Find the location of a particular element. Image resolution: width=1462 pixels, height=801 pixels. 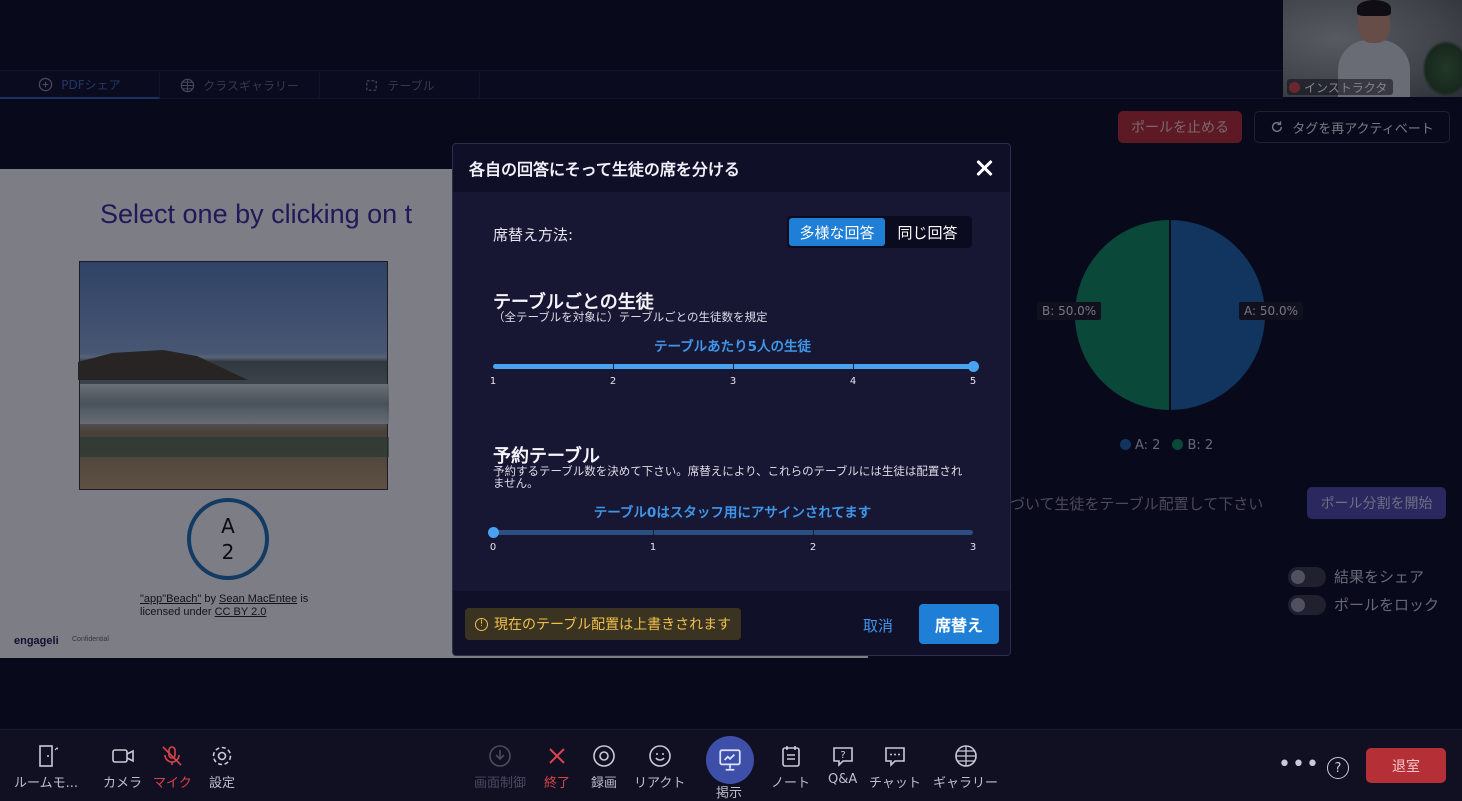

present-label: 掲示 is located at coordinates (729, 793).